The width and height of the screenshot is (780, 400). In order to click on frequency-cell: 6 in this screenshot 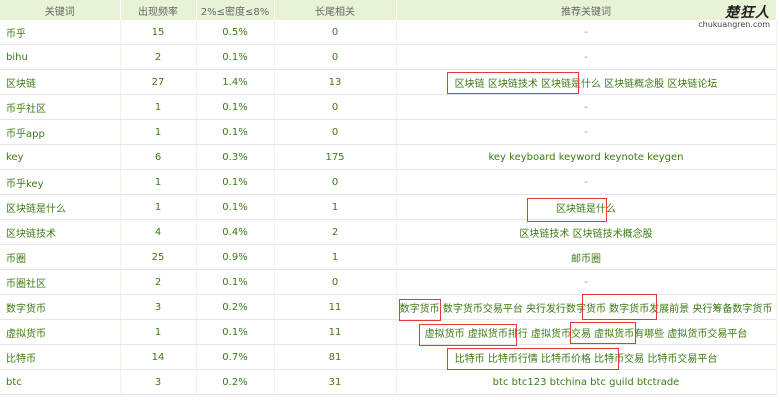, I will do `click(158, 157)`.